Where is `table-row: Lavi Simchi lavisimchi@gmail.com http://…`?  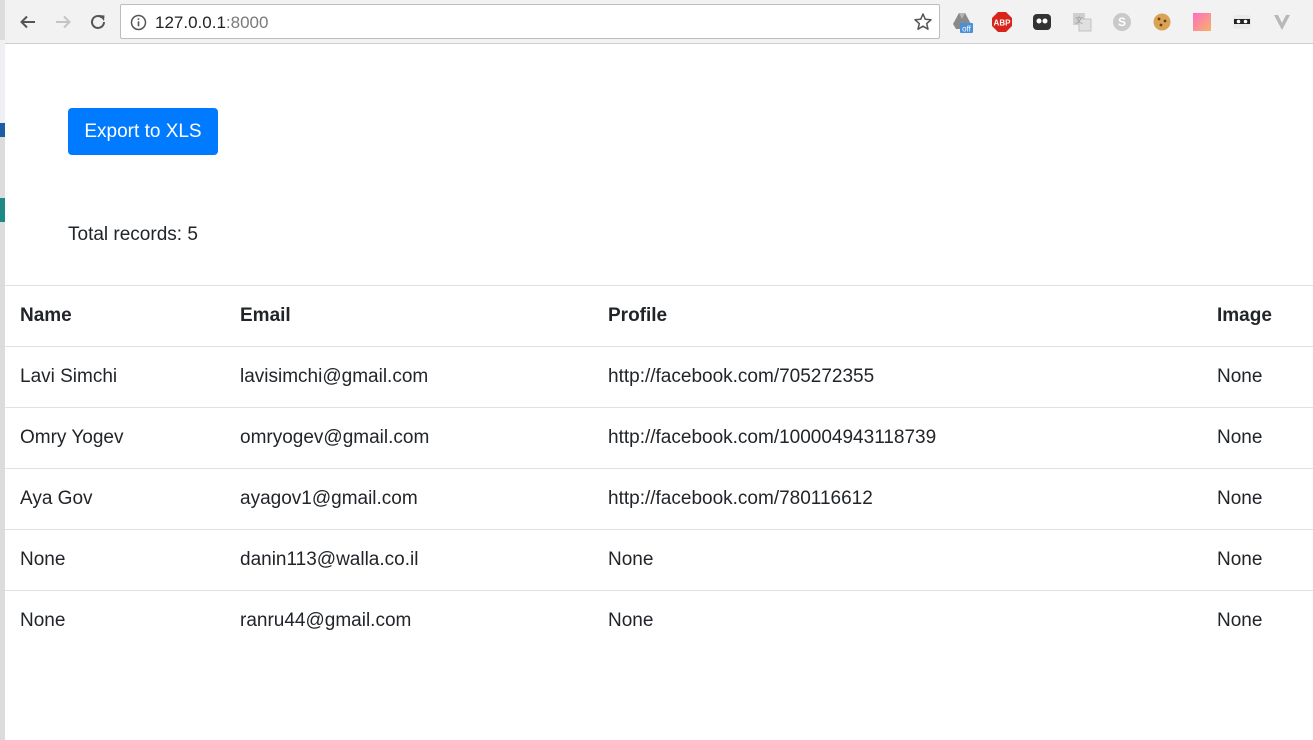
table-row: Lavi Simchi lavisimchi@gmail.com http://… is located at coordinates (659, 377).